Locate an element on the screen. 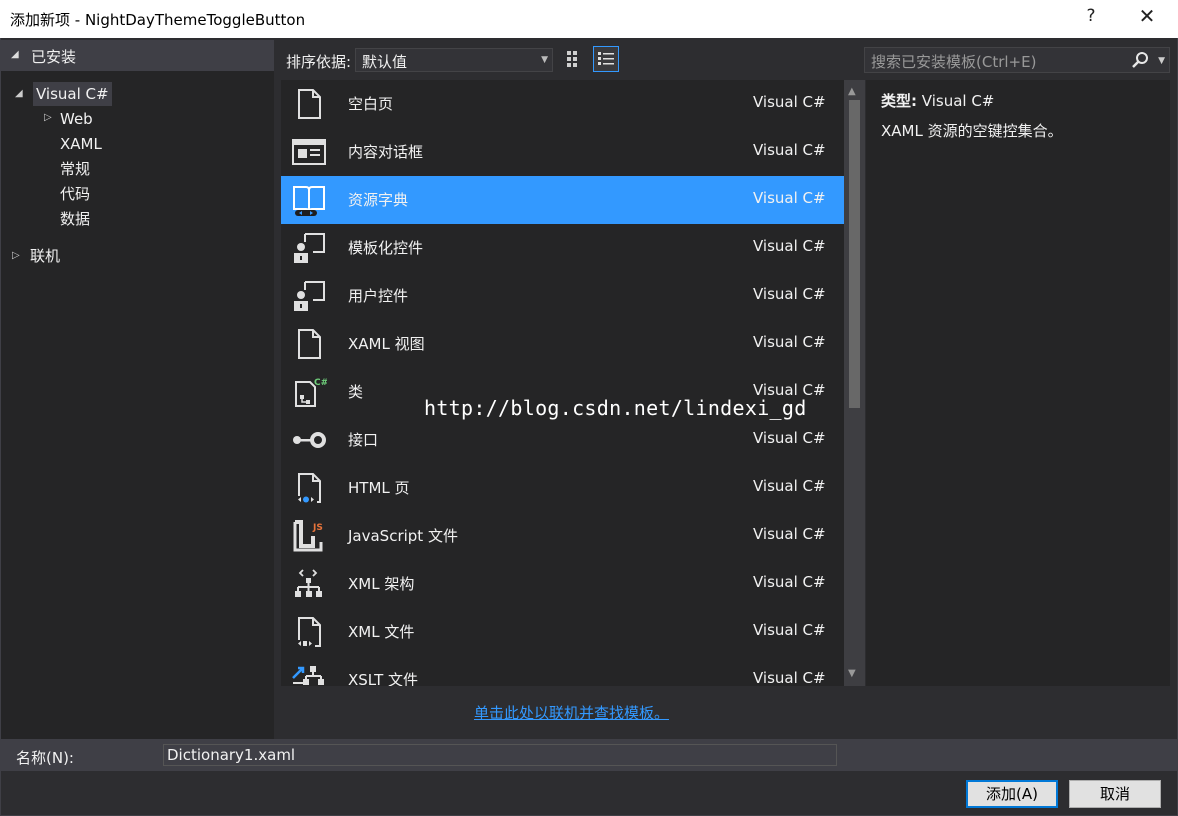 The height and width of the screenshot is (816, 1178). watermark-text: http://blog.csdn.net/lindexi_gd is located at coordinates (615, 408).